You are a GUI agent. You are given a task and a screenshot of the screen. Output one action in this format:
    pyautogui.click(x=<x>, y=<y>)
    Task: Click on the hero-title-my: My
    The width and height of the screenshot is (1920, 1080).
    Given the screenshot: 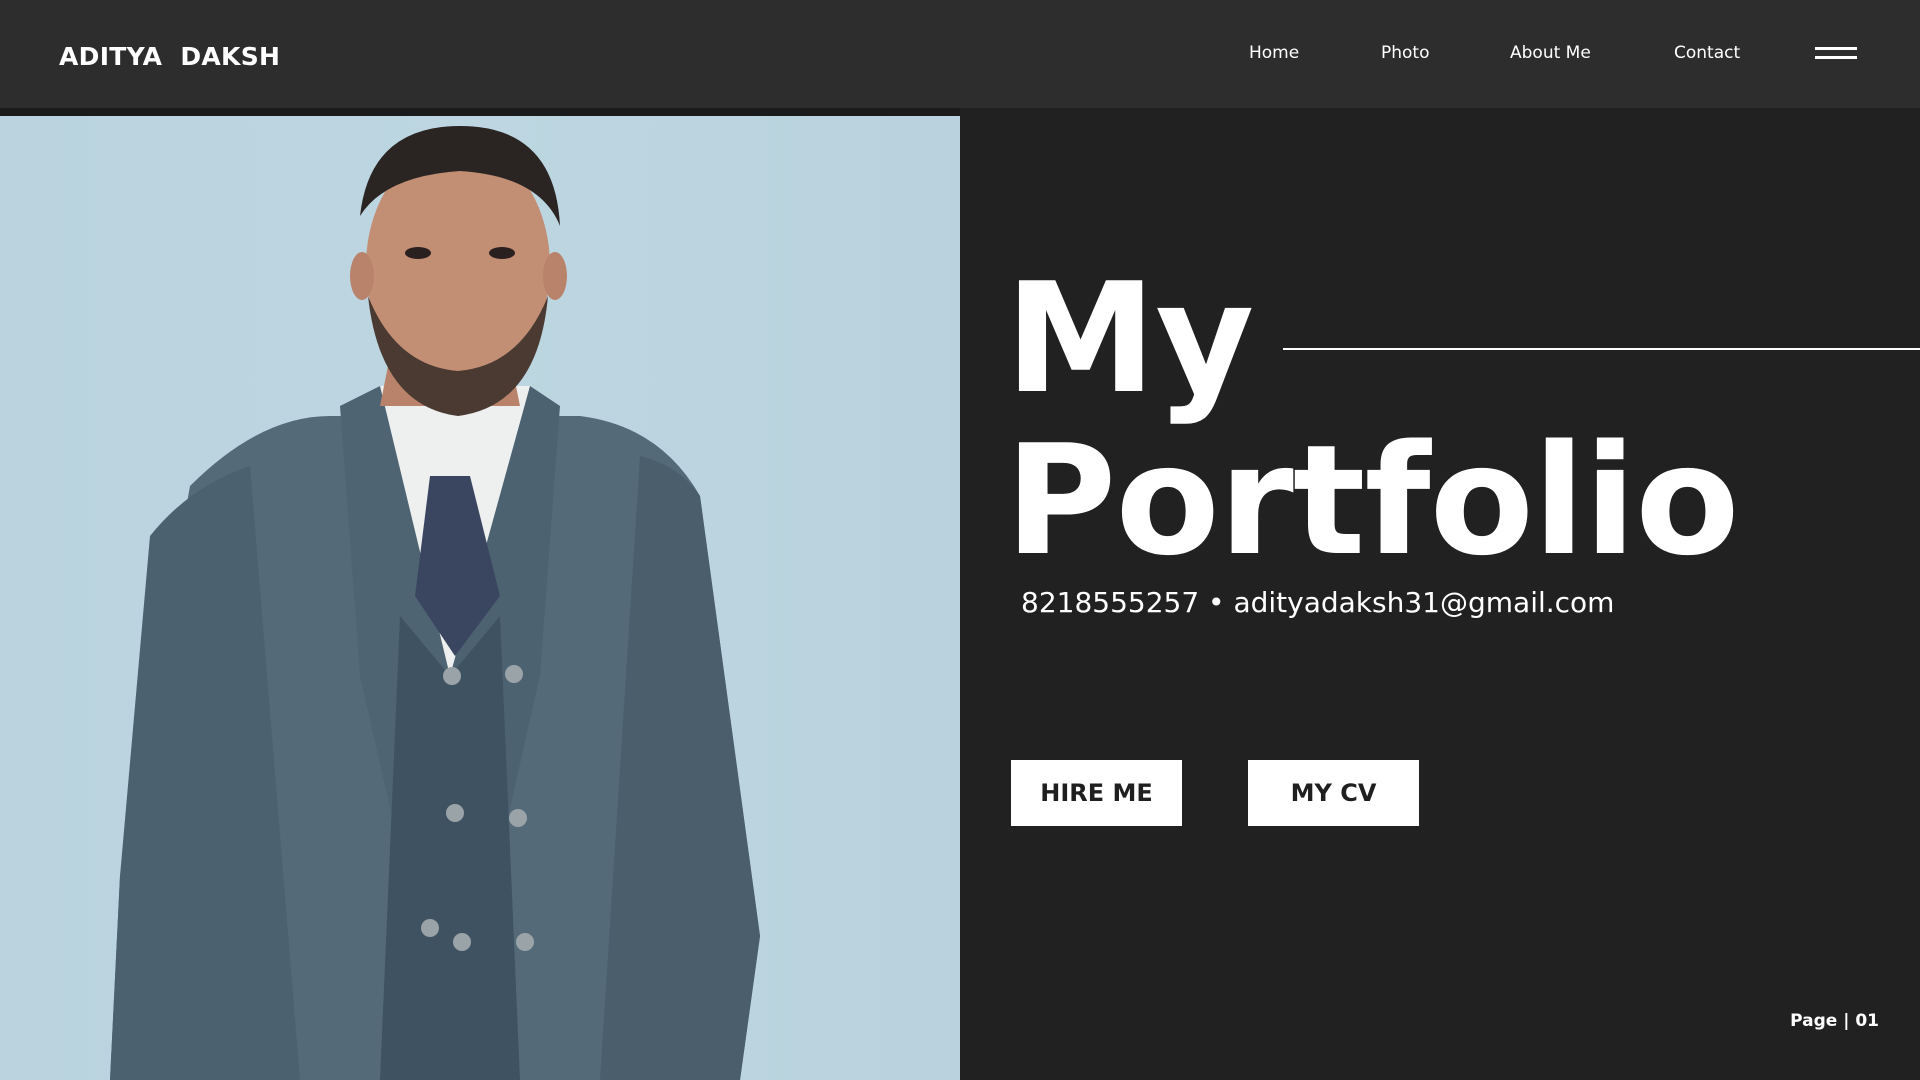 What is the action you would take?
    pyautogui.click(x=1129, y=338)
    